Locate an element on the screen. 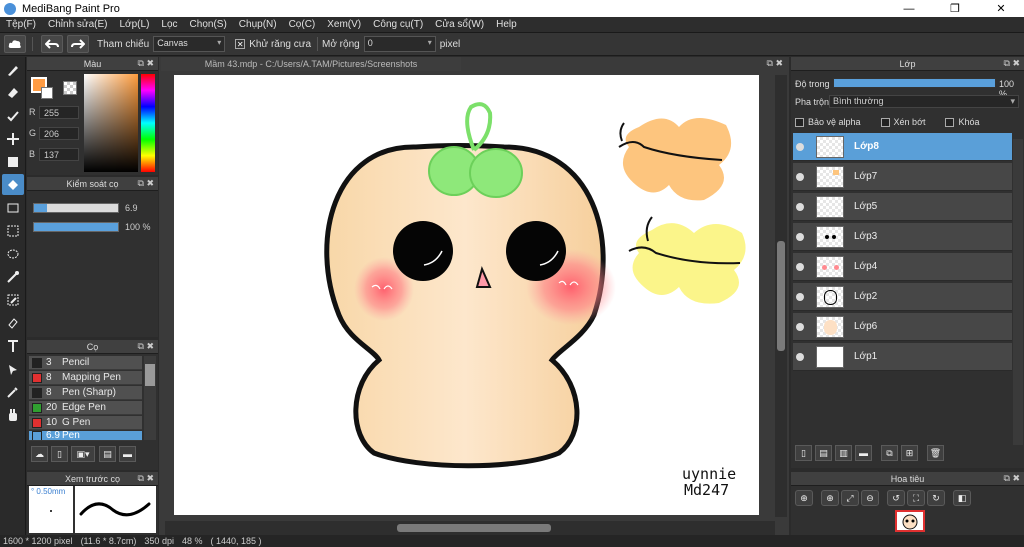 This screenshot has height=547, width=1024. rotate-right-button: ↻ is located at coordinates (936, 498).